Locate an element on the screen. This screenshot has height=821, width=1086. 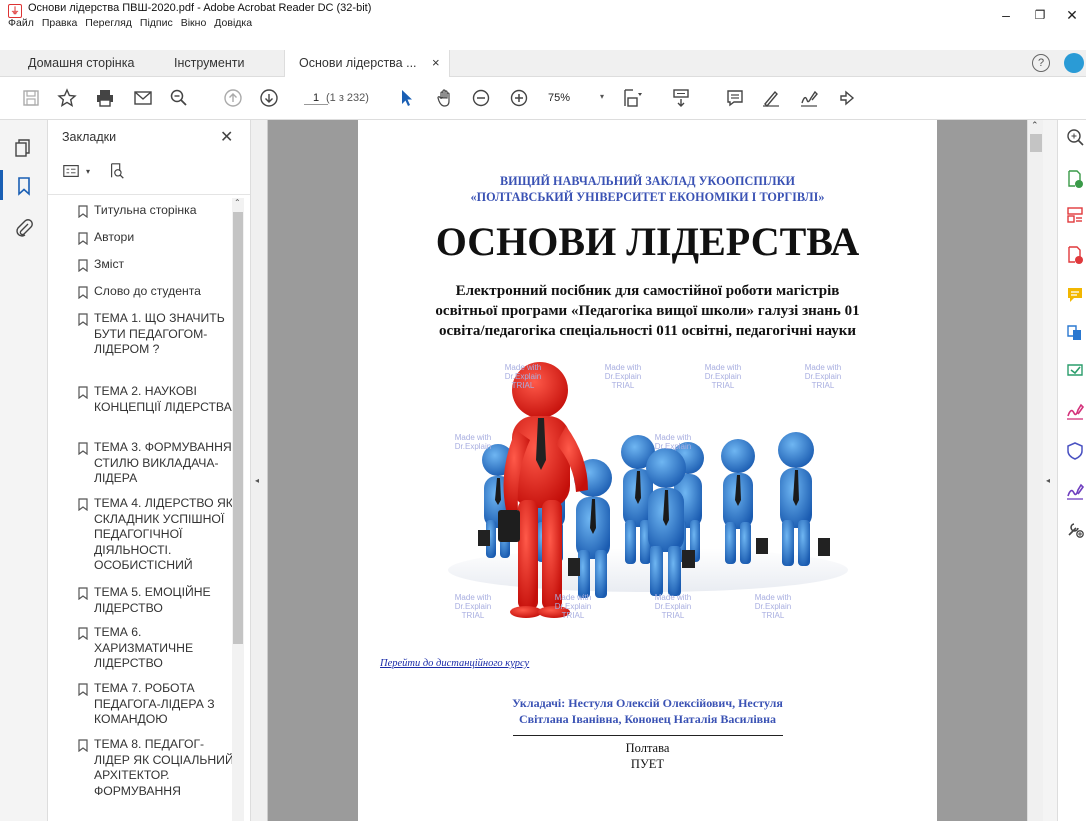
bookmarks-scrollbar: ⌃ is located at coordinates (238, 509).